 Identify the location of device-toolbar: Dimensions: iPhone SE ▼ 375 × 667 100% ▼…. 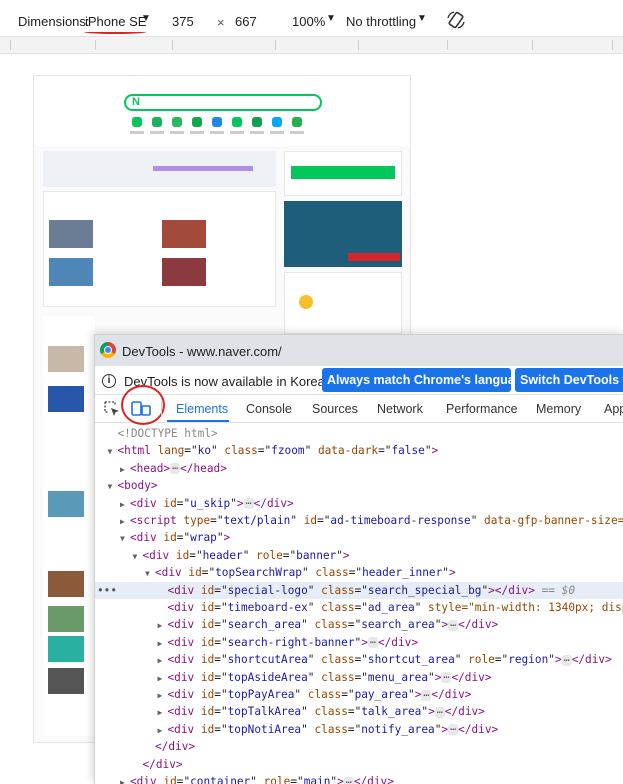
(311, 18).